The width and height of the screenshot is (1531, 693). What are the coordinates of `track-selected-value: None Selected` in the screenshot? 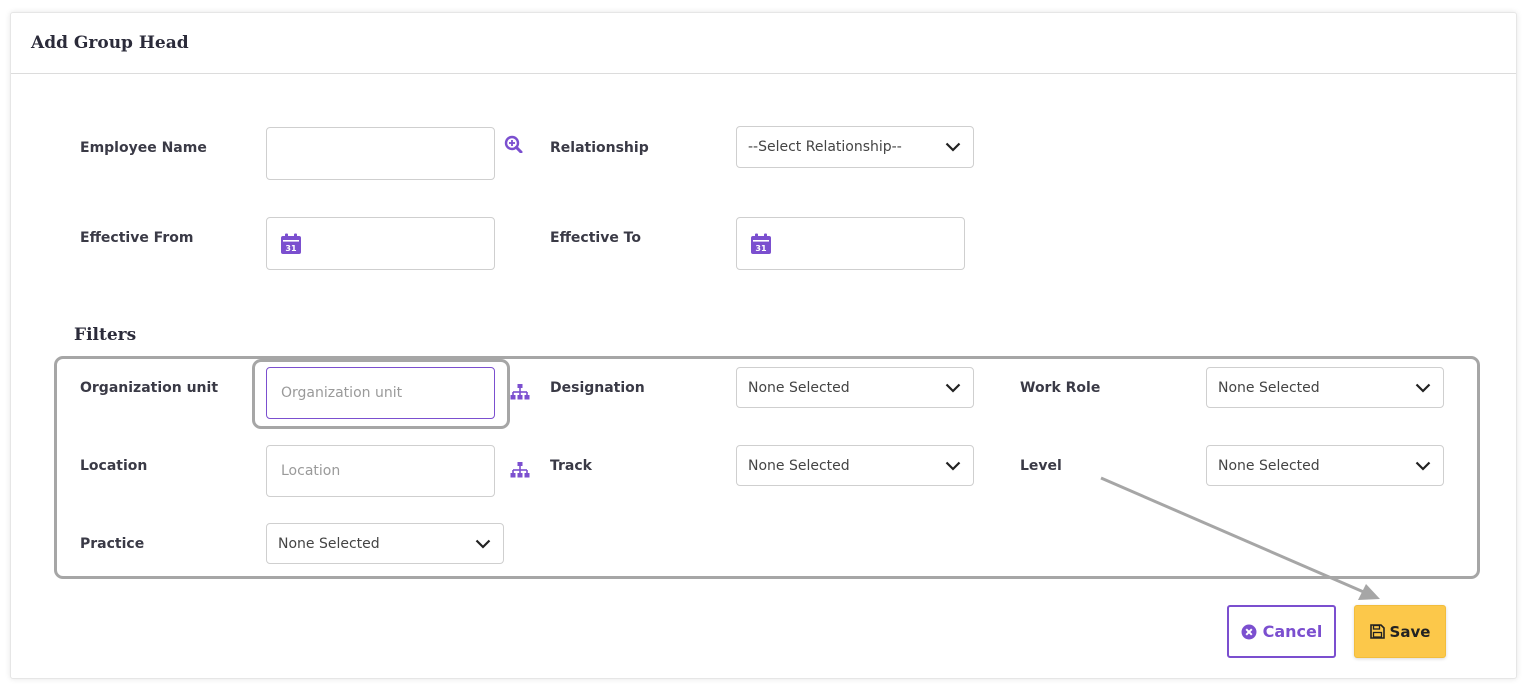 It's located at (799, 465).